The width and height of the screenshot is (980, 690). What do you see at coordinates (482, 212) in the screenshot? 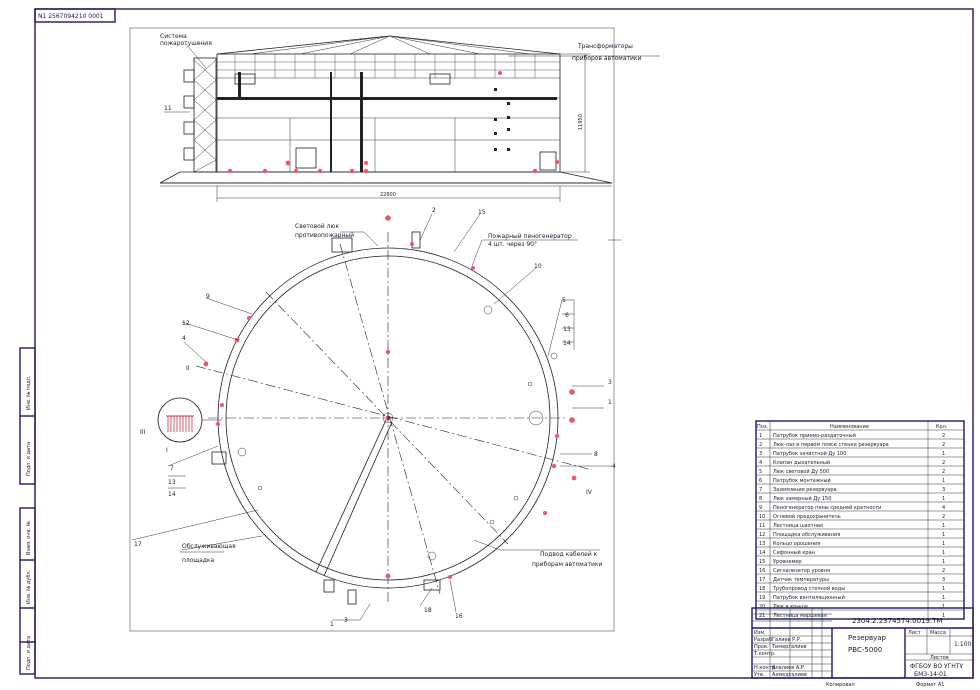
I see `pos-15: 15` at bounding box center [482, 212].